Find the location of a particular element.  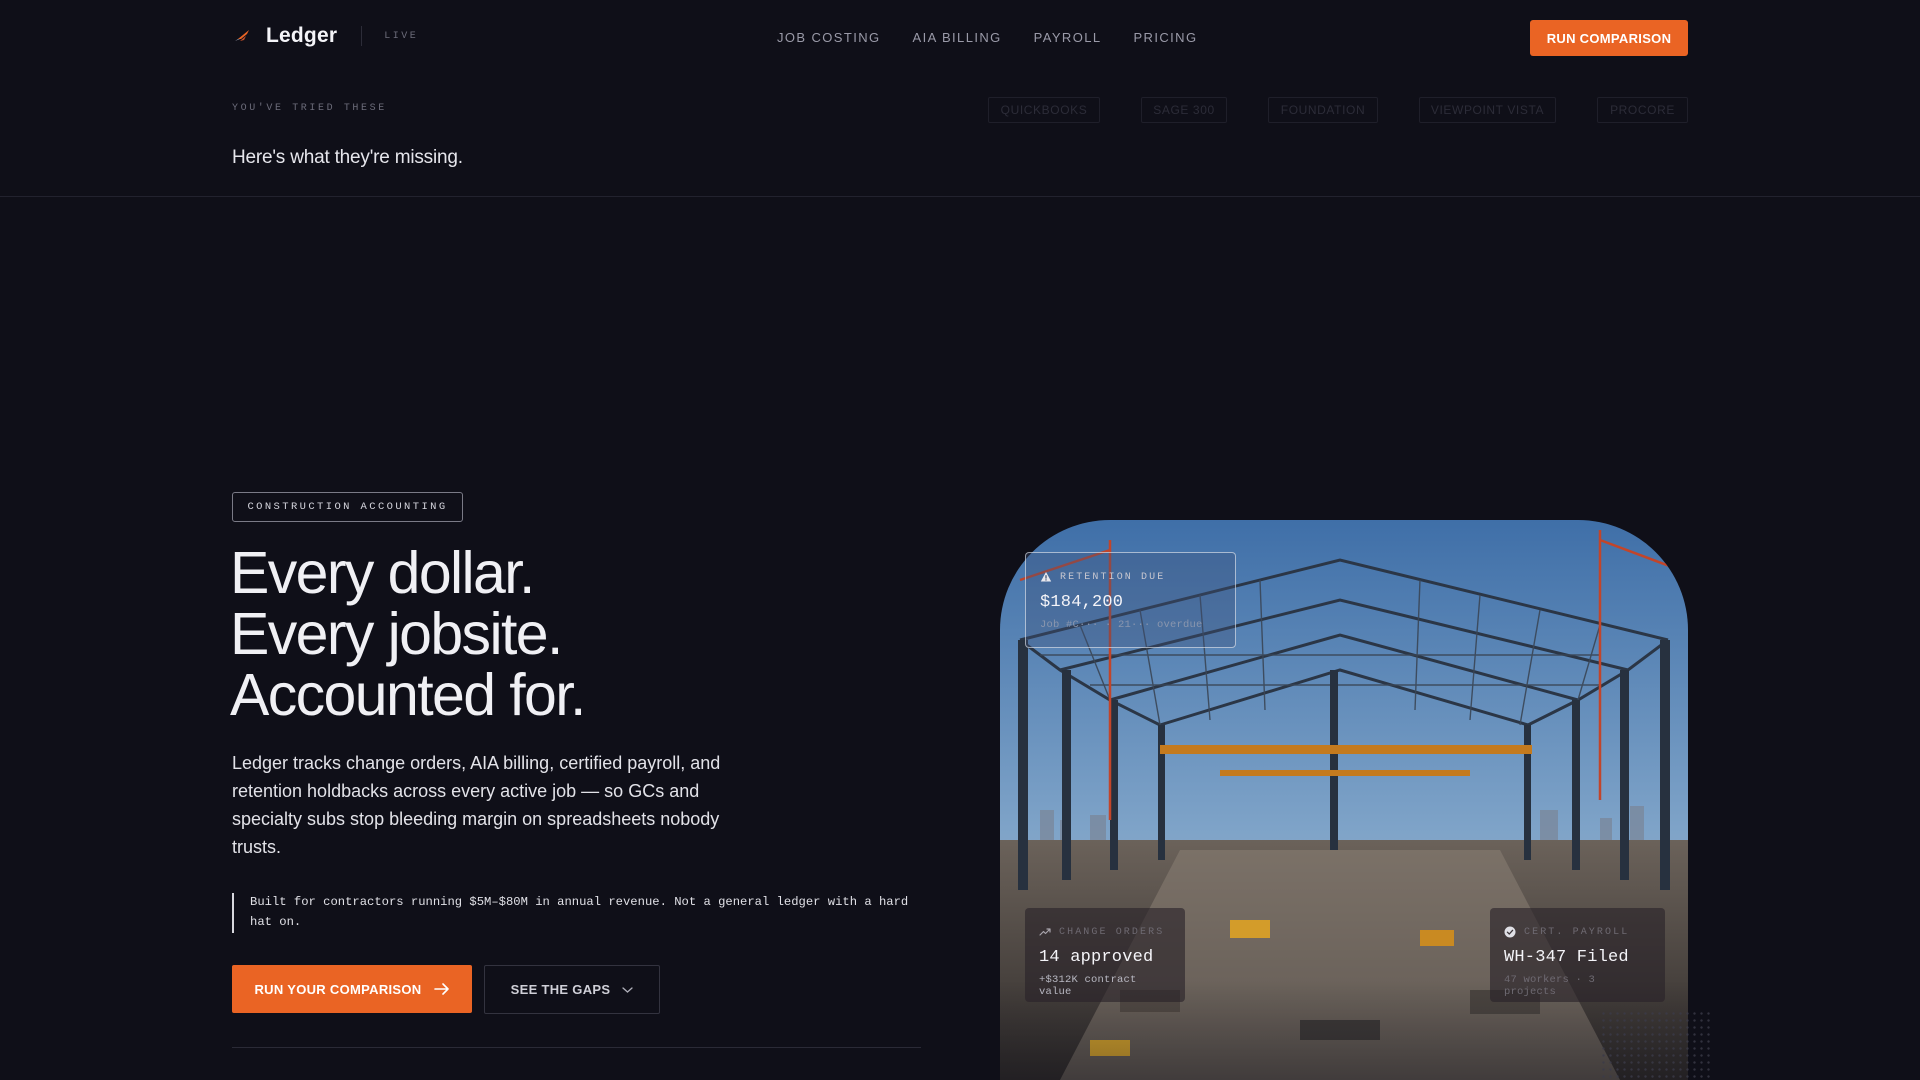

retention-meta: Job #C··· · 21··· overdue is located at coordinates (1121, 625).